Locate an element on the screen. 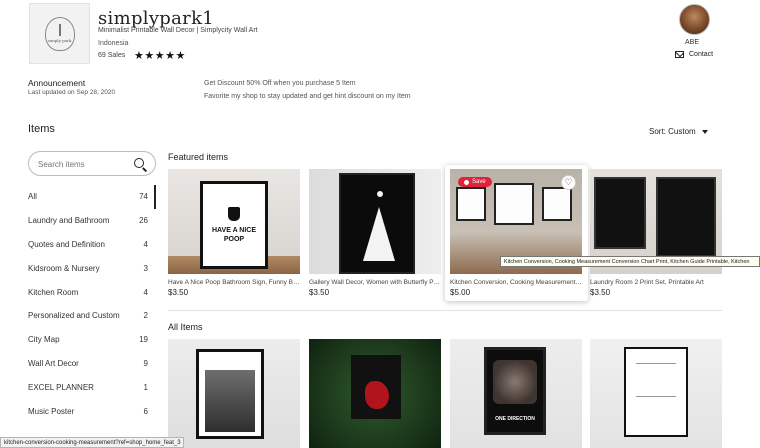 The height and width of the screenshot is (448, 760). category-label: Personalized and Custom is located at coordinates (74, 316).